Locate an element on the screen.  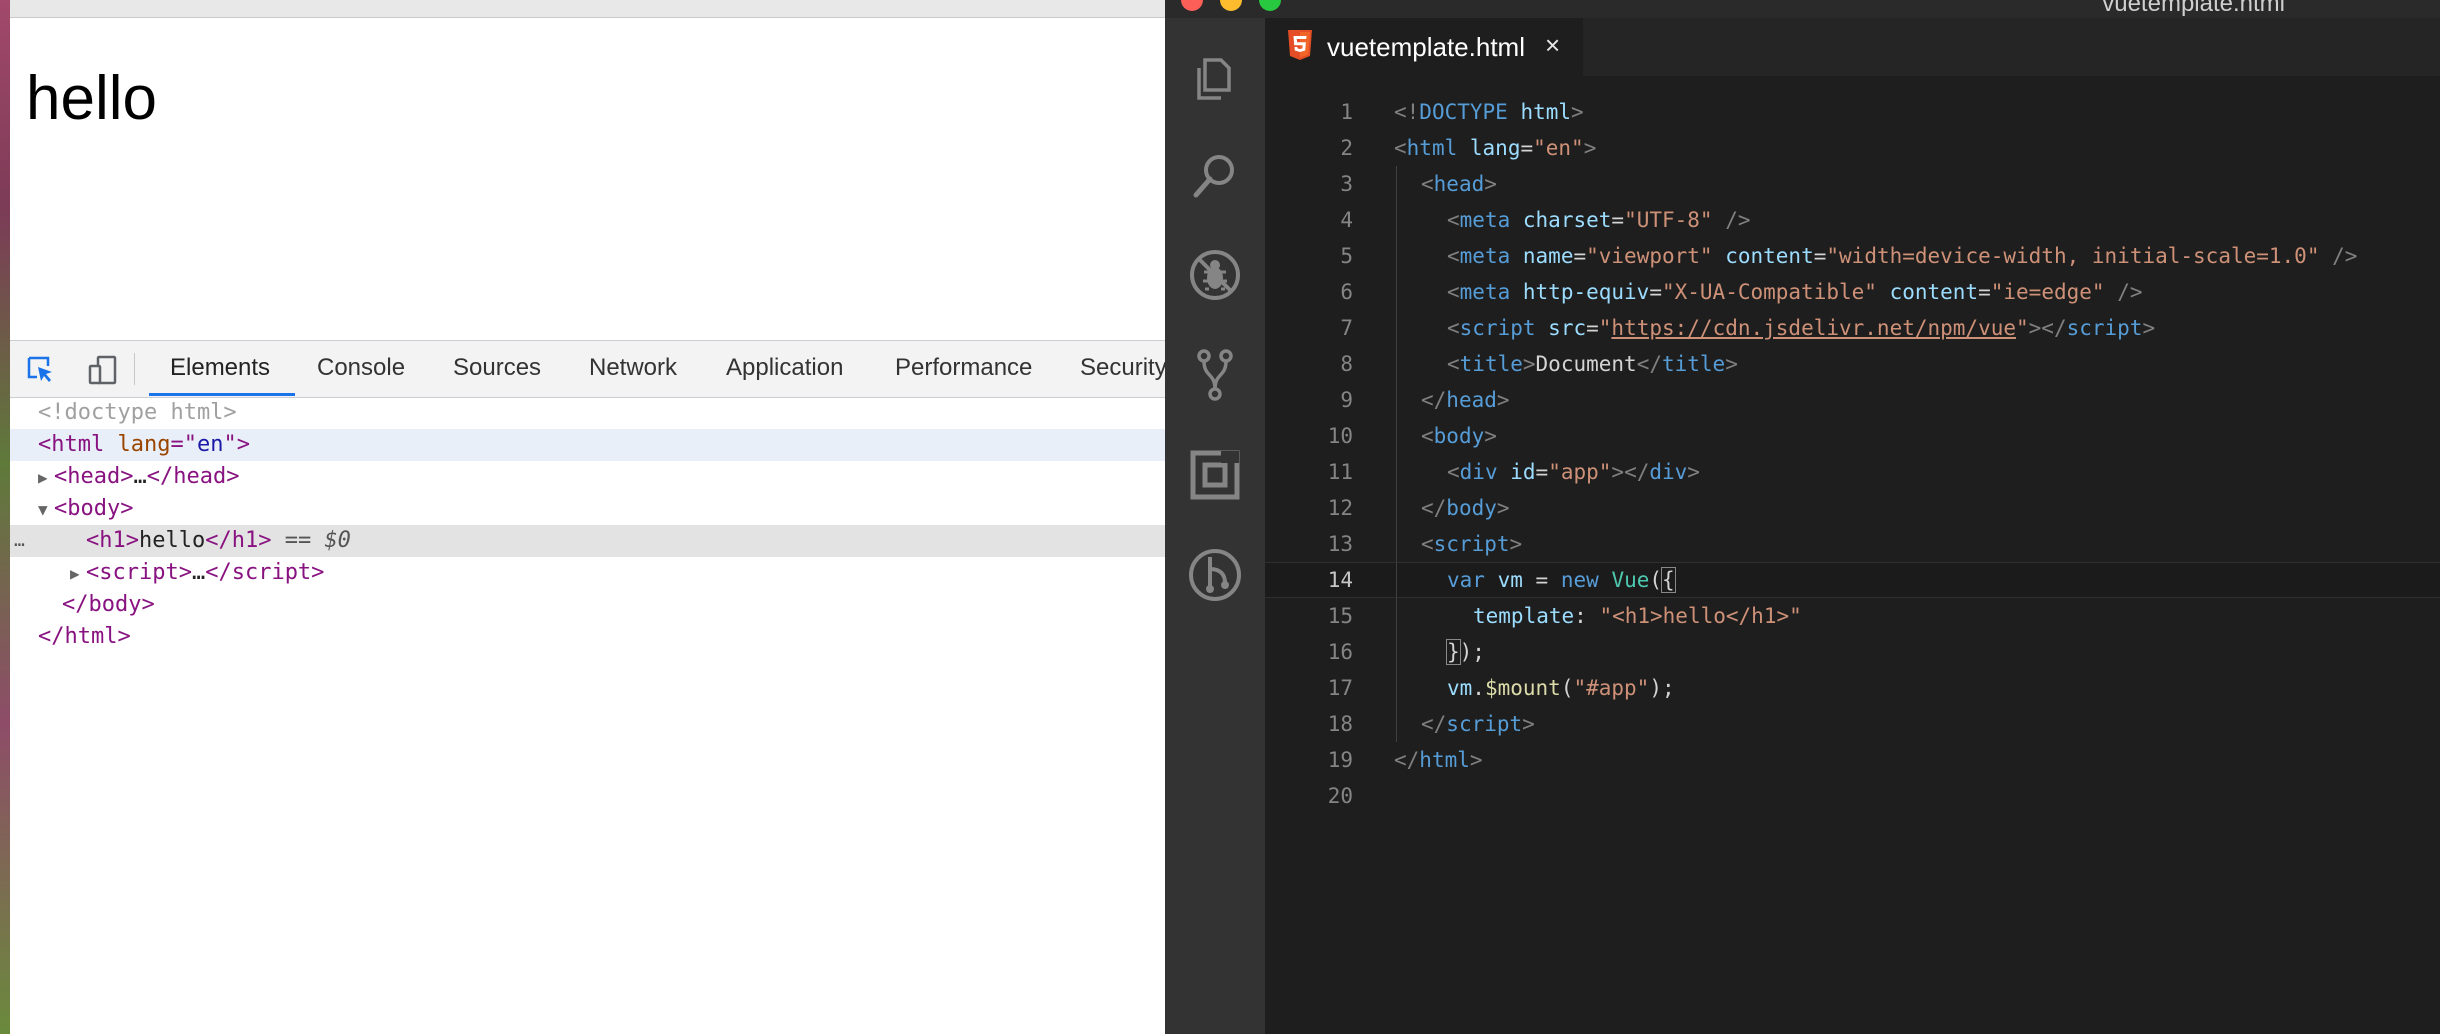
line-number: 12 is located at coordinates (1340, 508).